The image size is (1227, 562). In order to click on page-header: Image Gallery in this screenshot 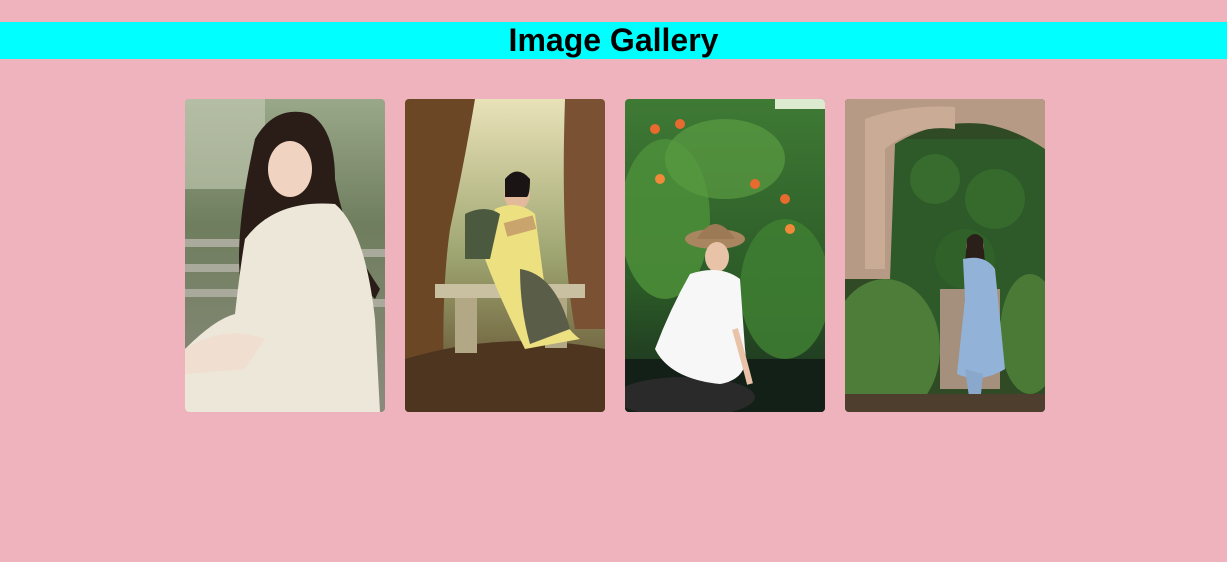, I will do `click(613, 40)`.